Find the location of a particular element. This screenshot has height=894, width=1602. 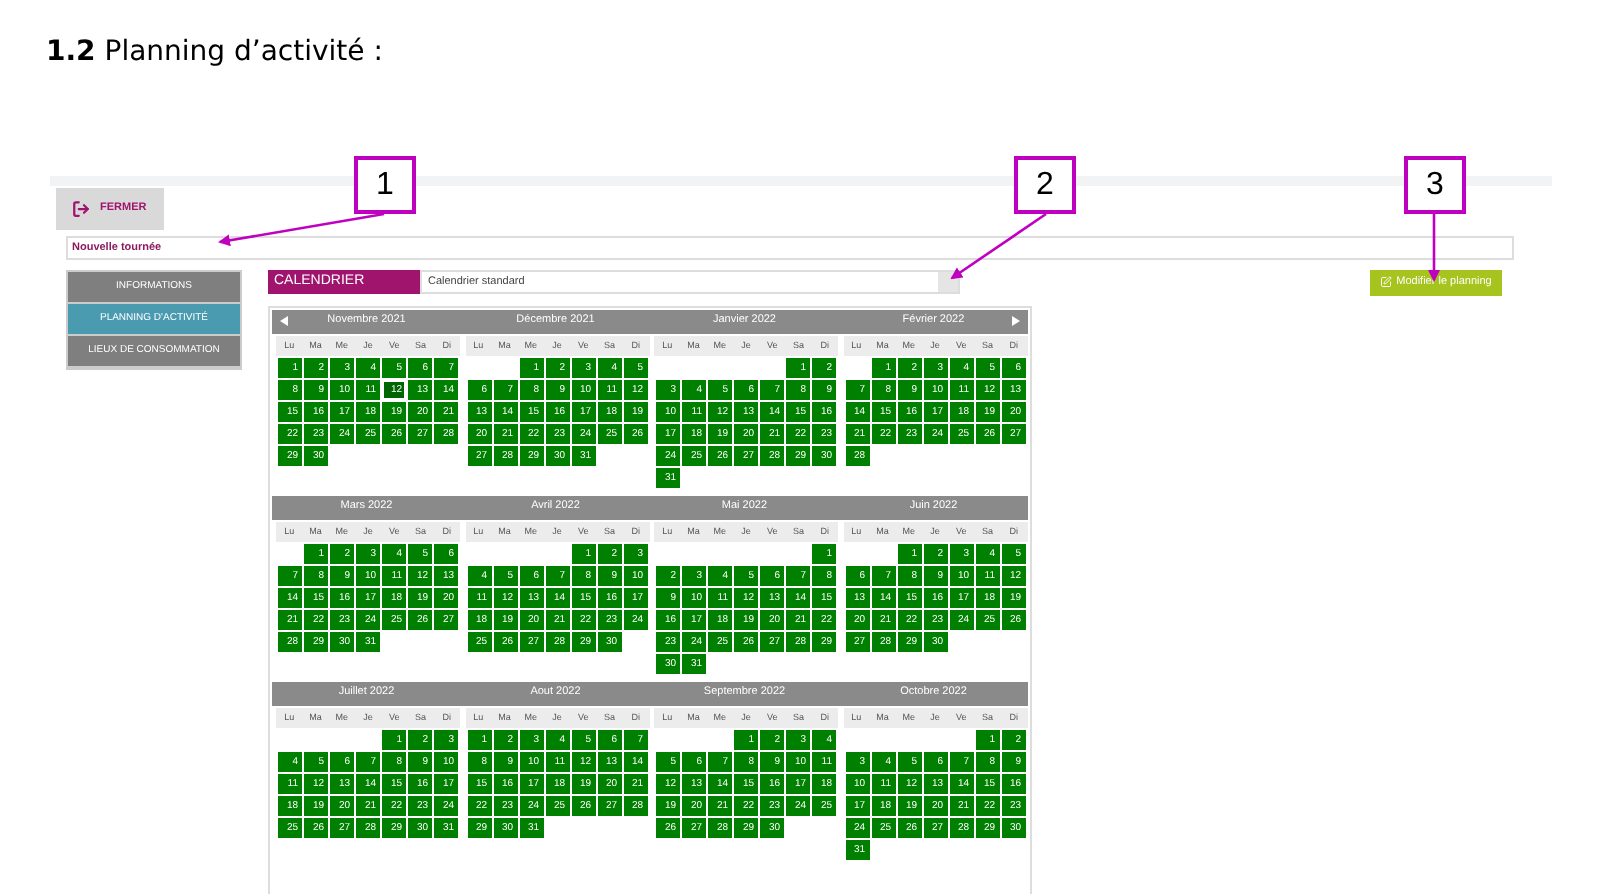

callout-number: 3 is located at coordinates (1435, 185).